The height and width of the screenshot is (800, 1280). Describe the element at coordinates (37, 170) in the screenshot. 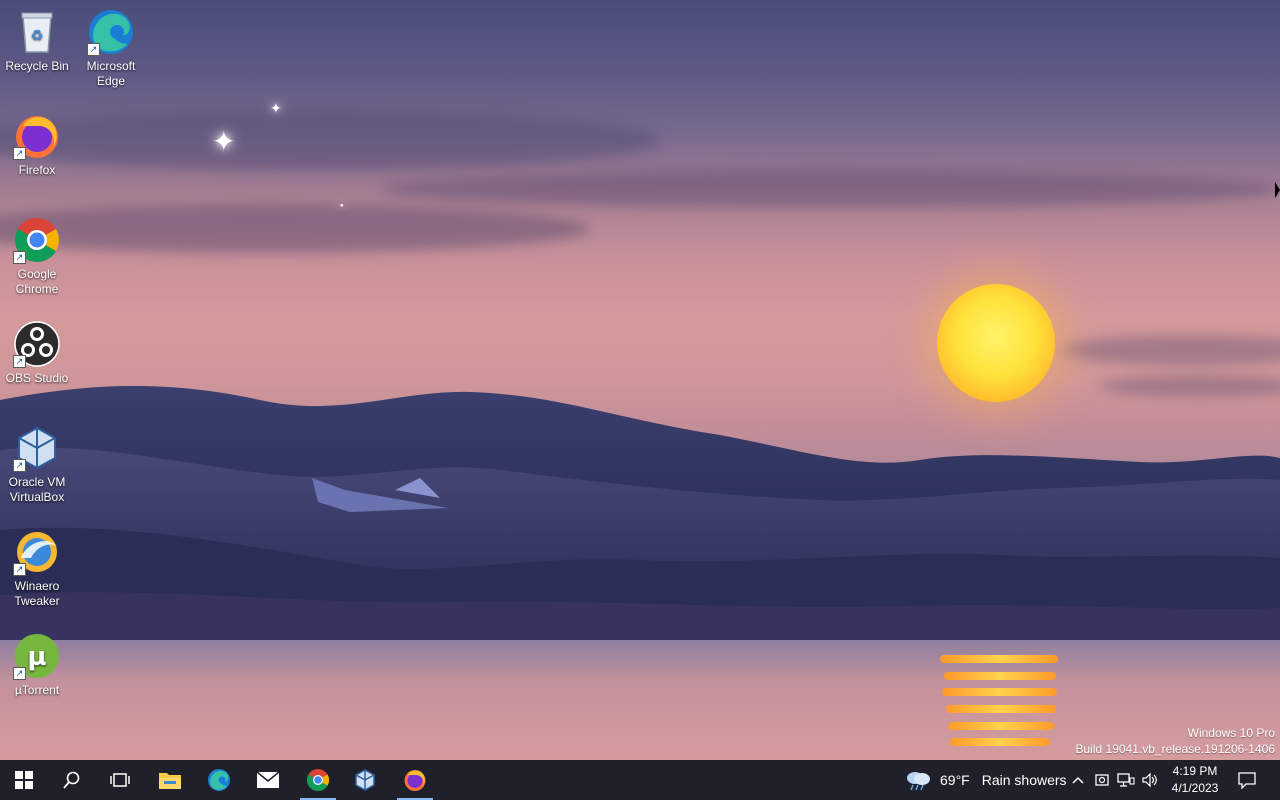

I see `desktop-icon-label: Firefox` at that location.